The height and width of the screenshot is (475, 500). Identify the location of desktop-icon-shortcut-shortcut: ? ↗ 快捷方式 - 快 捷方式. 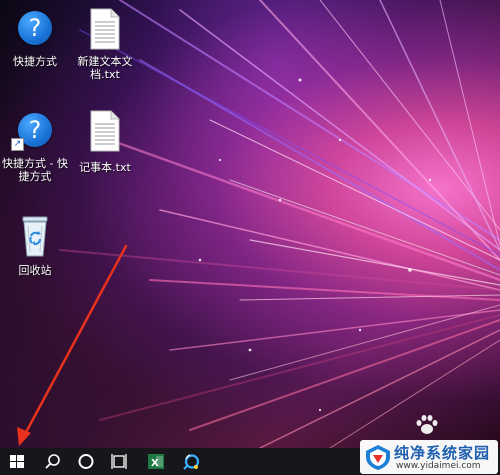
(35, 146).